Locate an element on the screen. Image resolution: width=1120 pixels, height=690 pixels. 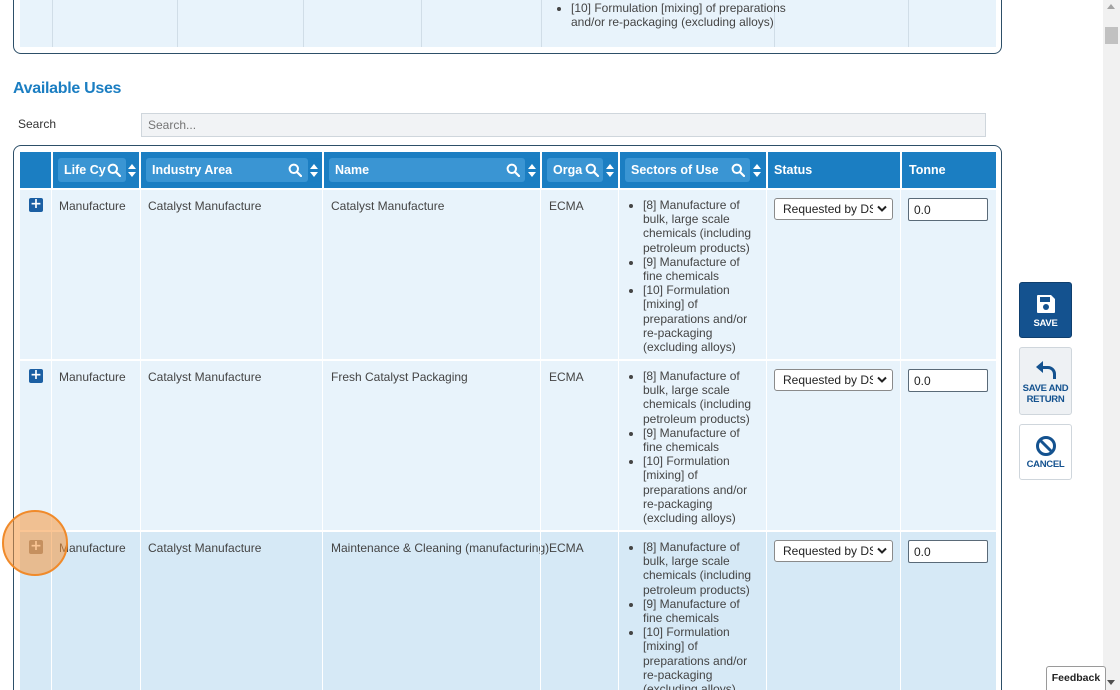
column-header-label: Life Cy is located at coordinates (85, 170).